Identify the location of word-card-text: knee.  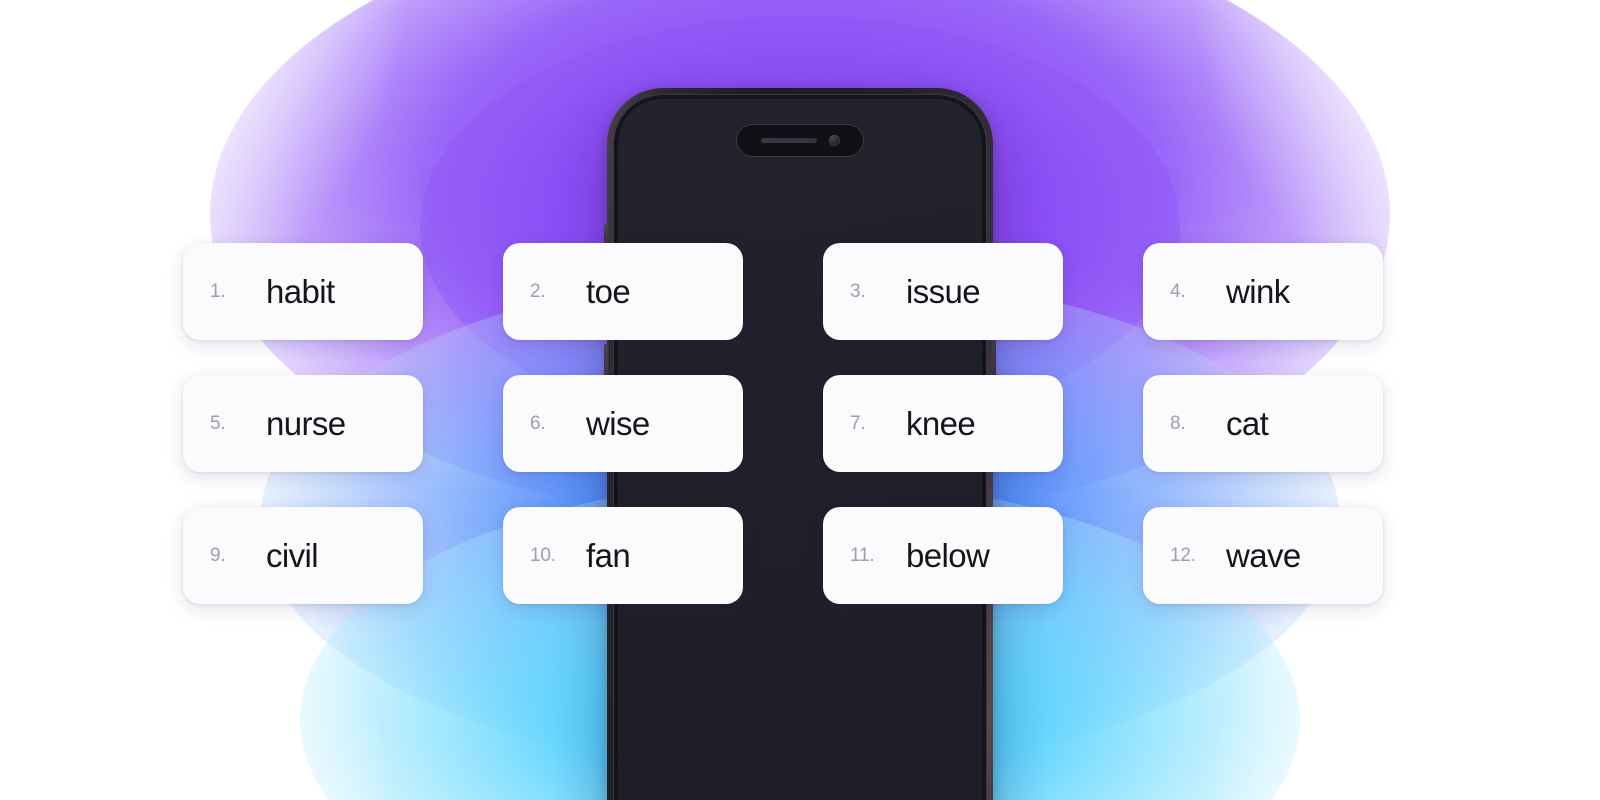
(941, 423).